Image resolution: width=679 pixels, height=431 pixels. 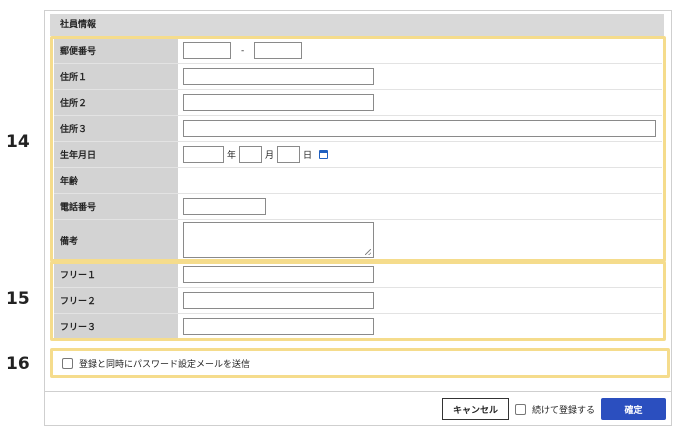 What do you see at coordinates (251, 154) in the screenshot?
I see `birth-month-input` at bounding box center [251, 154].